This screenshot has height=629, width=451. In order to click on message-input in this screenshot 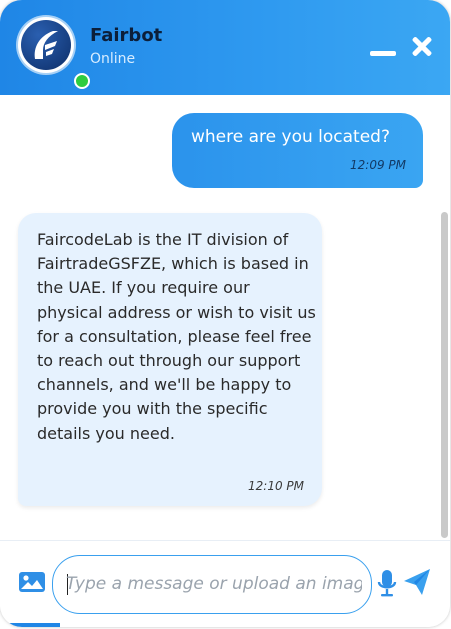, I will do `click(214, 584)`.